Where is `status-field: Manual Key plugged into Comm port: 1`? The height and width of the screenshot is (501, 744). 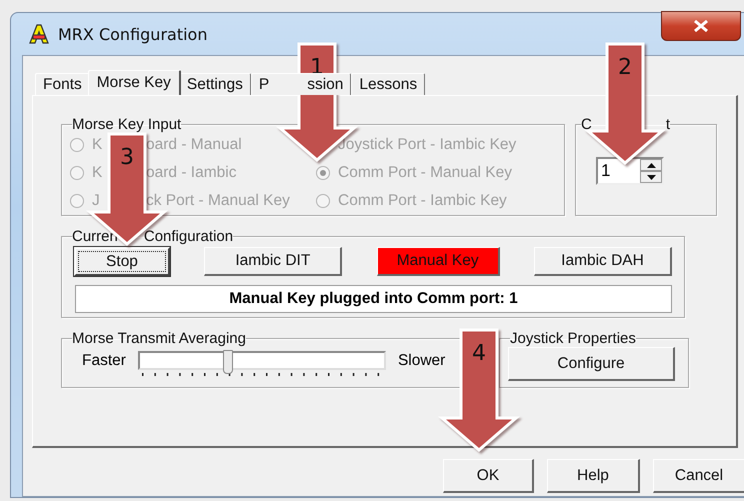 status-field: Manual Key plugged into Comm port: 1 is located at coordinates (373, 299).